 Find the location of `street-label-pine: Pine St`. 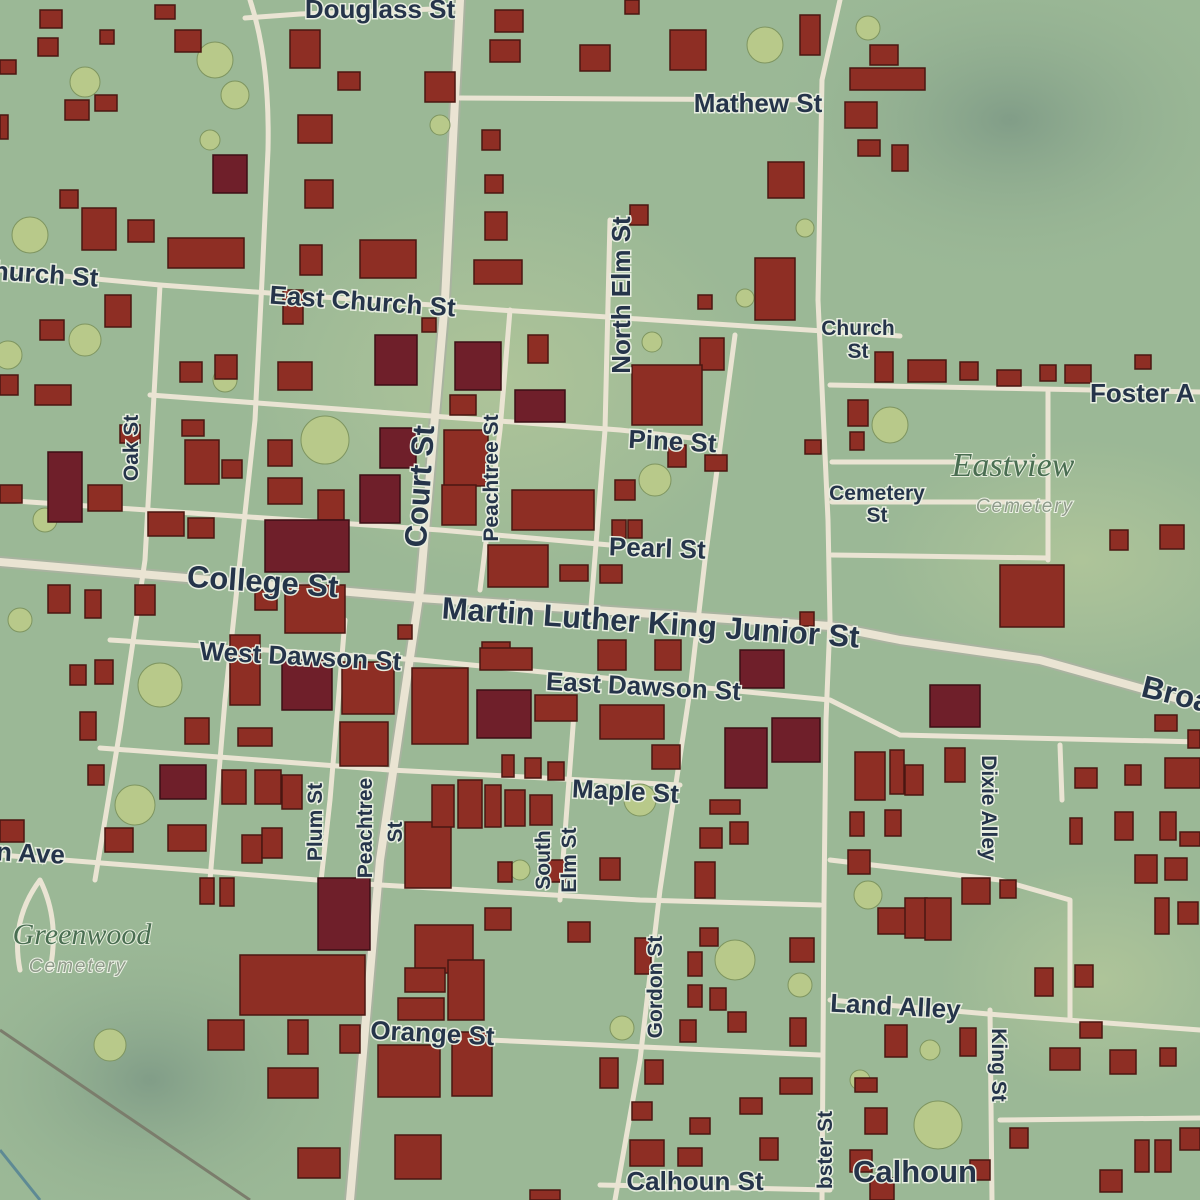

street-label-pine: Pine St is located at coordinates (672, 441).